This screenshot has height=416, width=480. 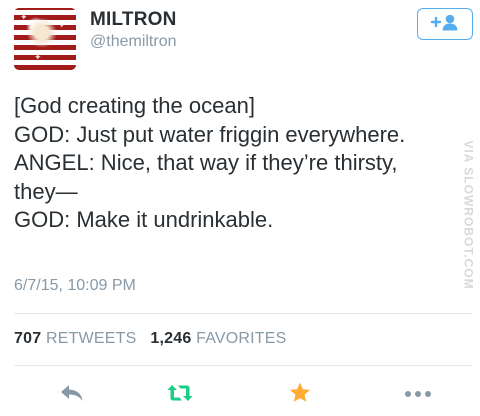 I want to click on favorite-button, so click(x=300, y=395).